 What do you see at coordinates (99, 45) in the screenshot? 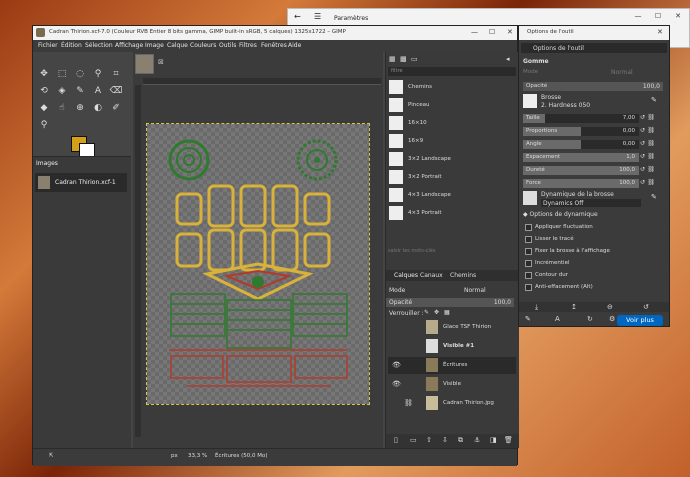
I see `menu-selection: Sélection` at bounding box center [99, 45].